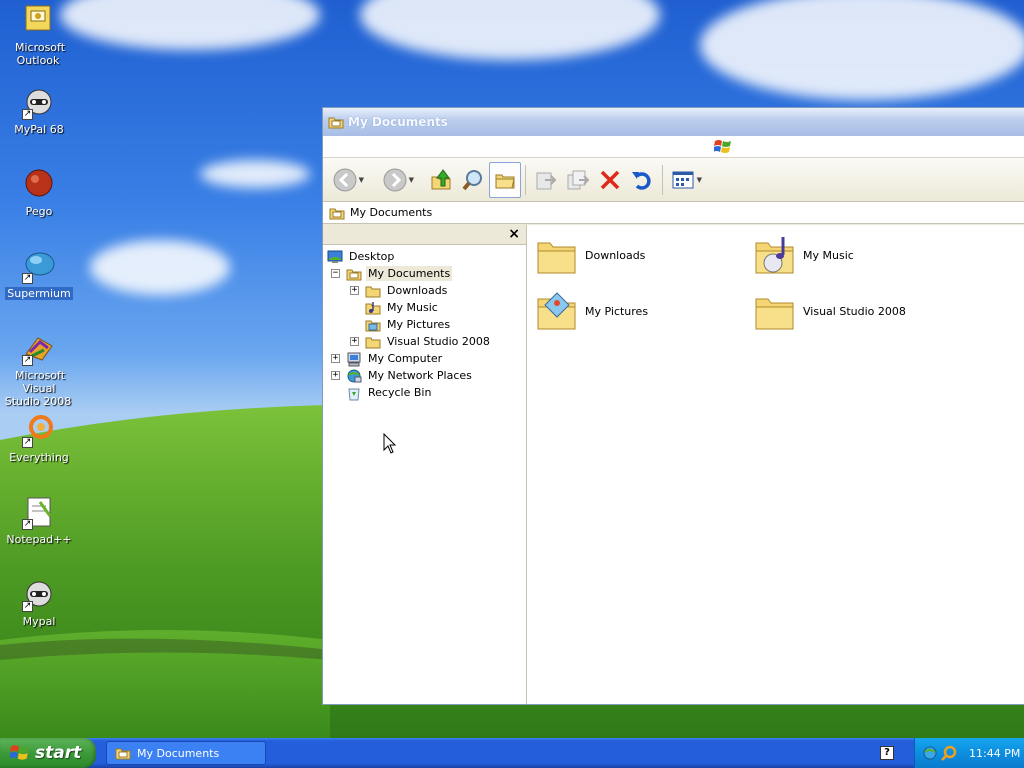 This screenshot has width=1024, height=768. I want to click on clock: 11:44 PM, so click(994, 753).